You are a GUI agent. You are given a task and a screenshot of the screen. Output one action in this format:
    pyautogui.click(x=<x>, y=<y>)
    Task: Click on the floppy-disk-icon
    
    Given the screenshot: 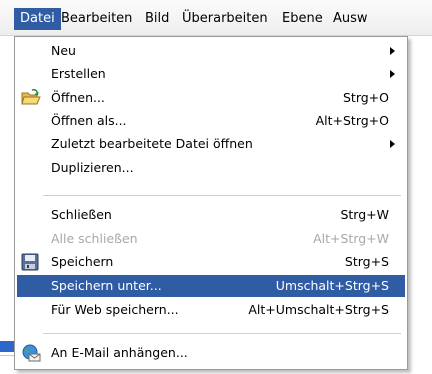 What is the action you would take?
    pyautogui.click(x=30, y=262)
    